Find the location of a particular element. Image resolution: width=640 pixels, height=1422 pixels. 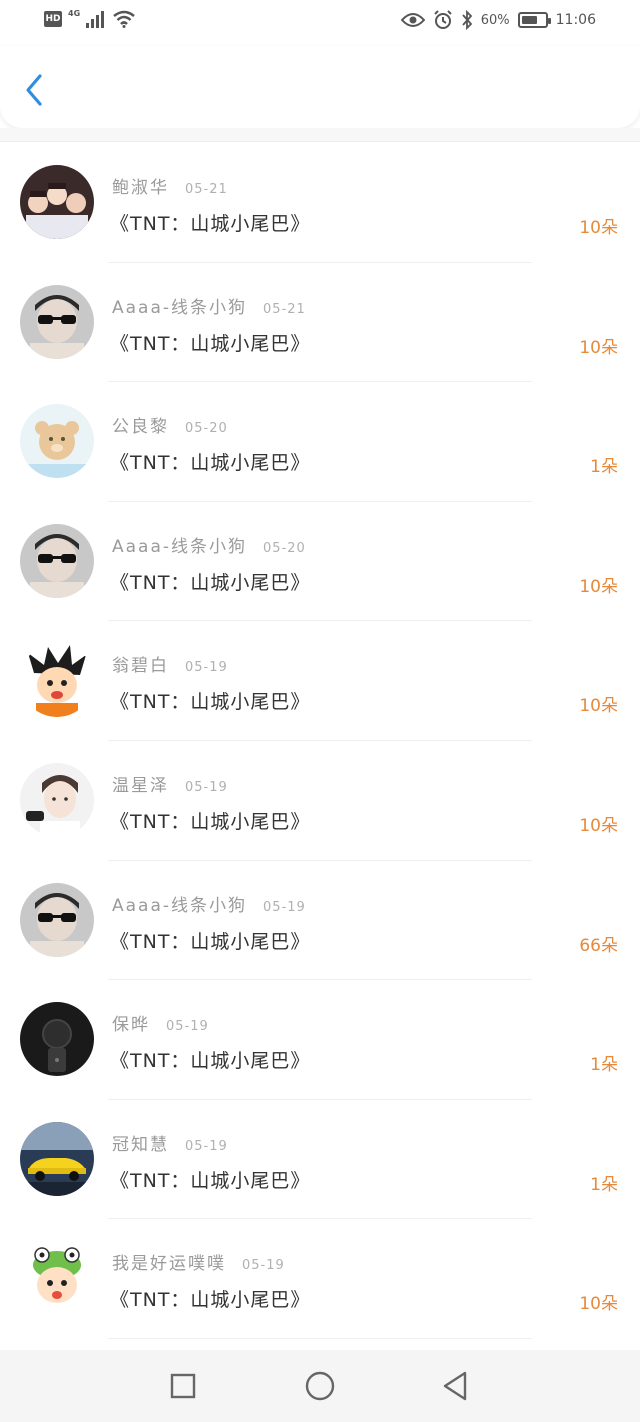

signal-icon is located at coordinates (95, 19).